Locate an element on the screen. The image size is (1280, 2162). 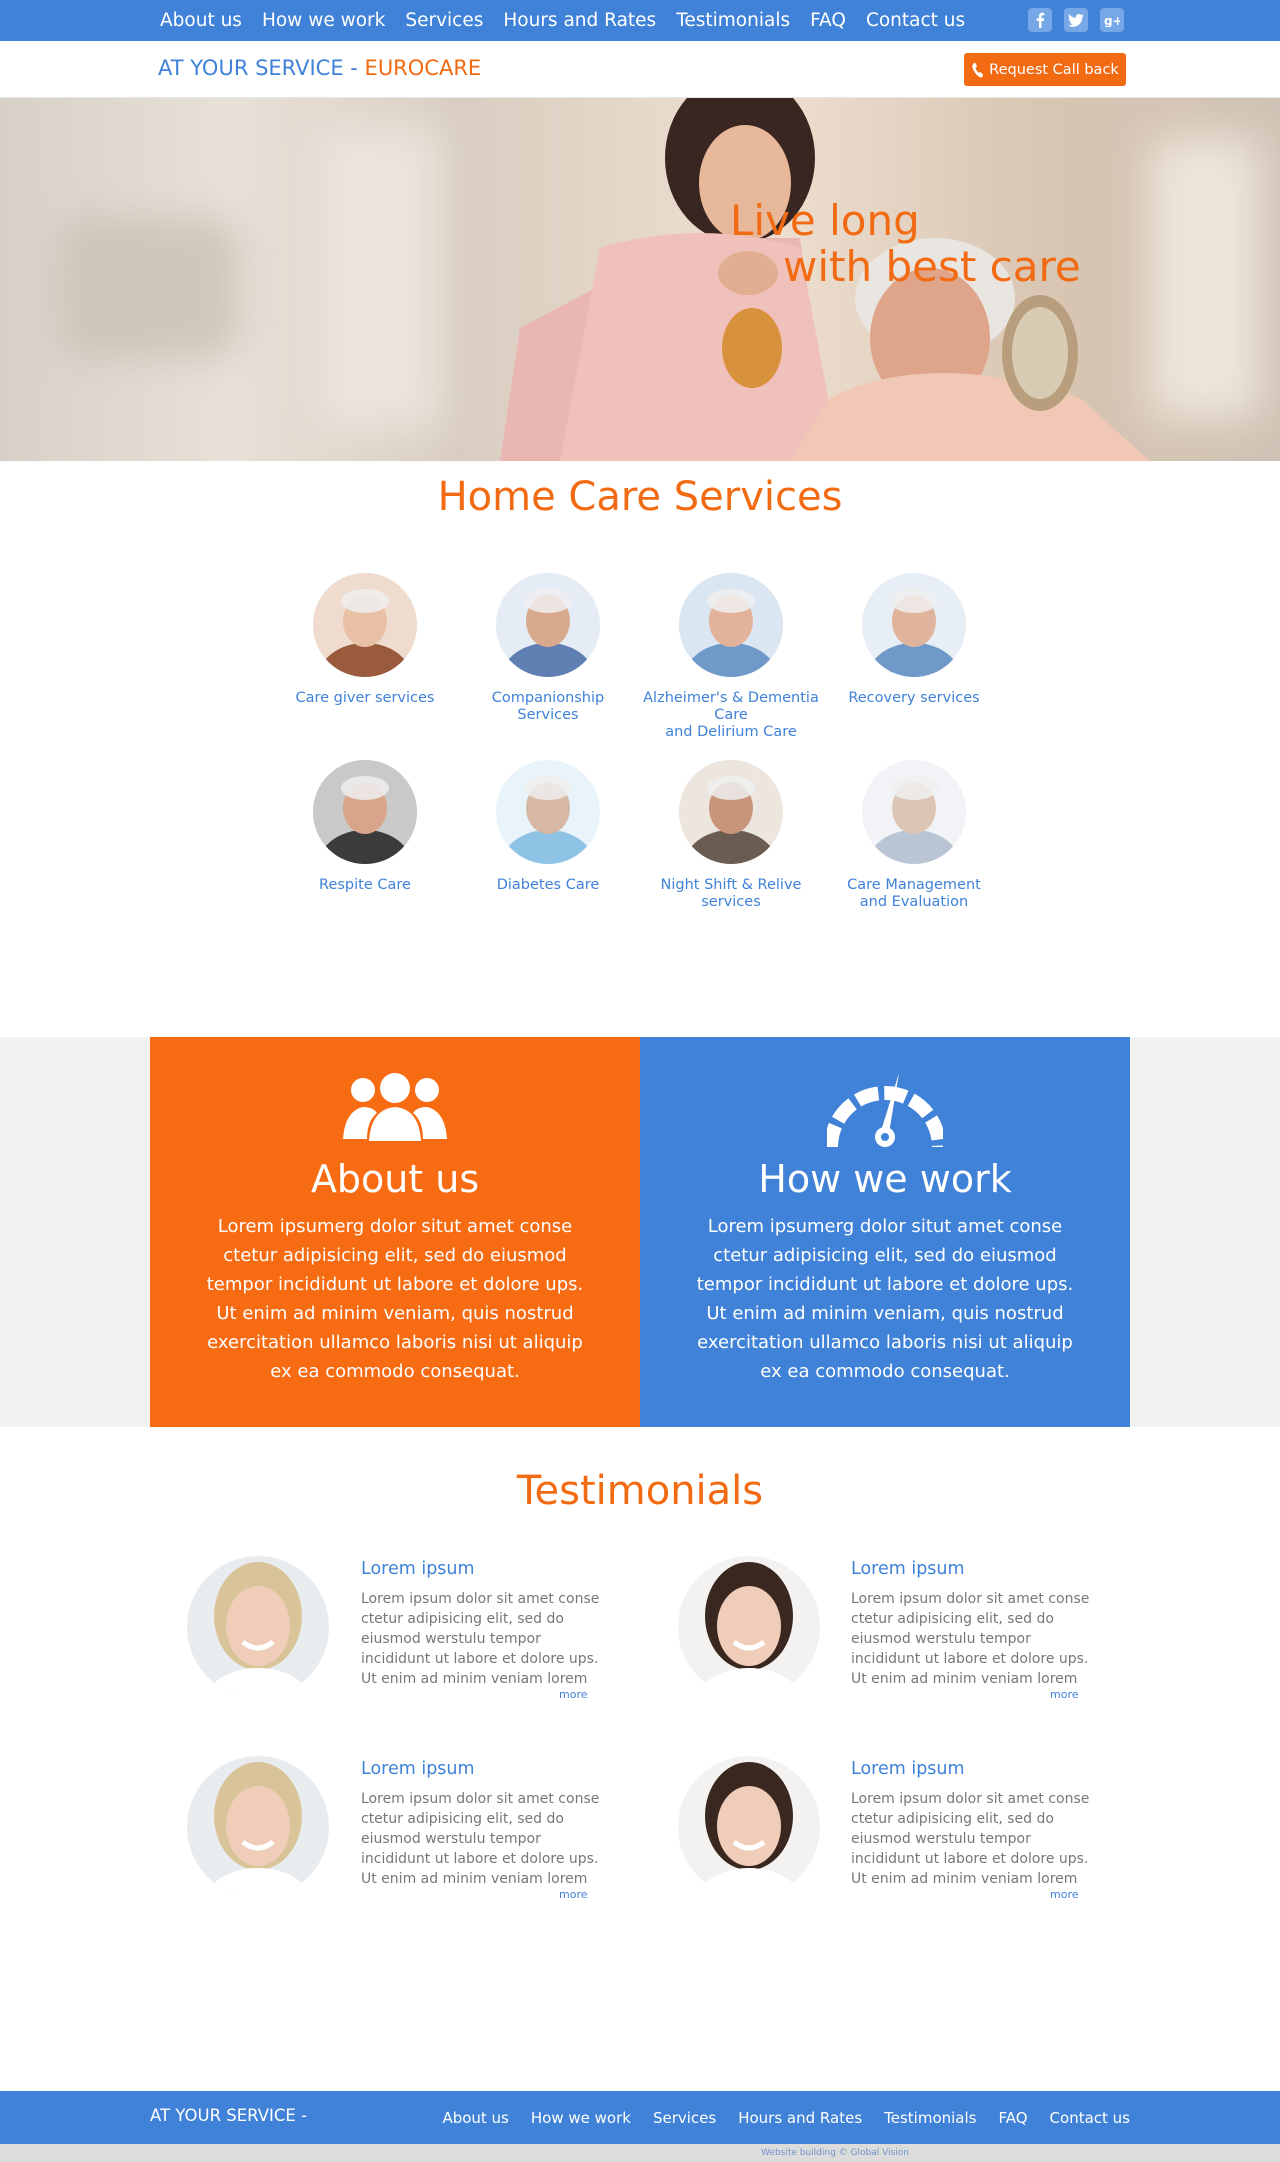
callback-label: Request Call back is located at coordinates (1054, 69).